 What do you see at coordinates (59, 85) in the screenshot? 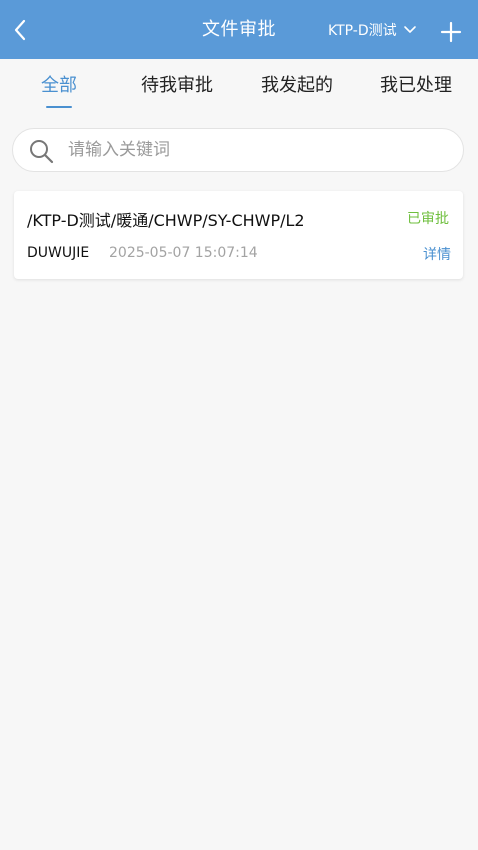
I see `tab-all: 全部` at bounding box center [59, 85].